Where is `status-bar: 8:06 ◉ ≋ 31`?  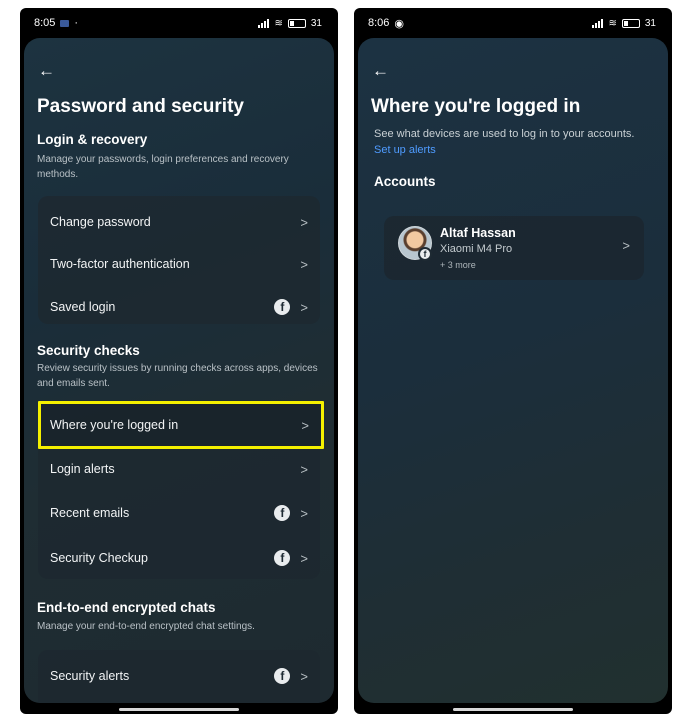 status-bar: 8:06 ◉ ≋ 31 is located at coordinates (513, 23).